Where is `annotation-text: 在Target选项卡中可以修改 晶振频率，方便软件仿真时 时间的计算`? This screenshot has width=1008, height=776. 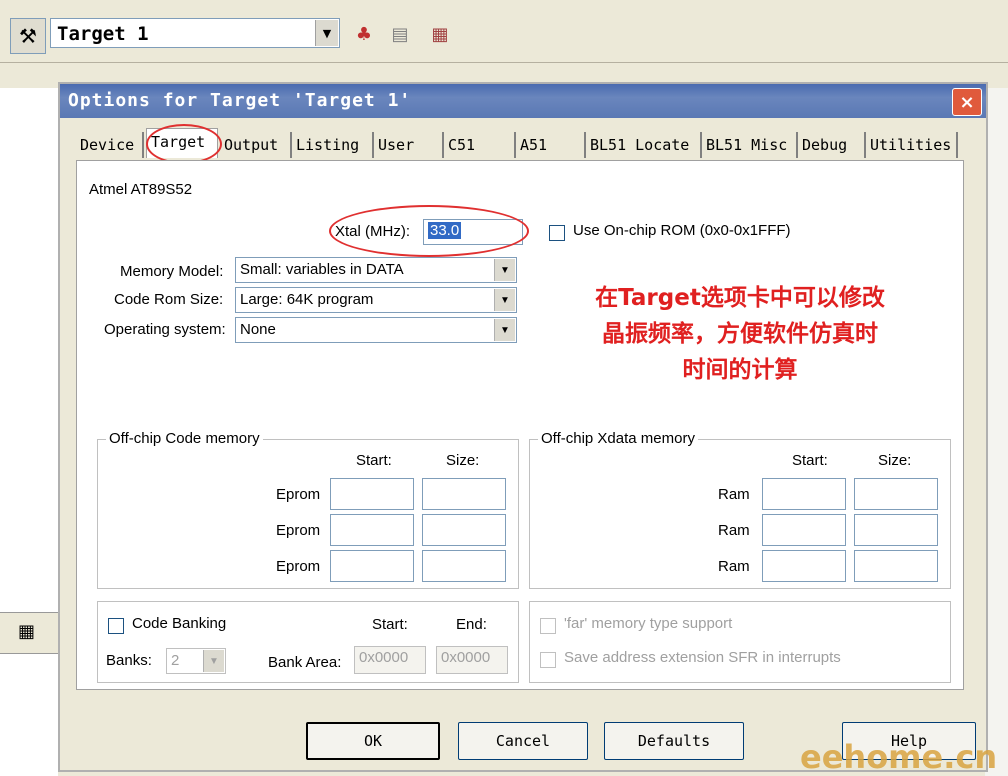 annotation-text: 在Target选项卡中可以修改 晶振频率，方便软件仿真时 时间的计算 is located at coordinates (740, 334).